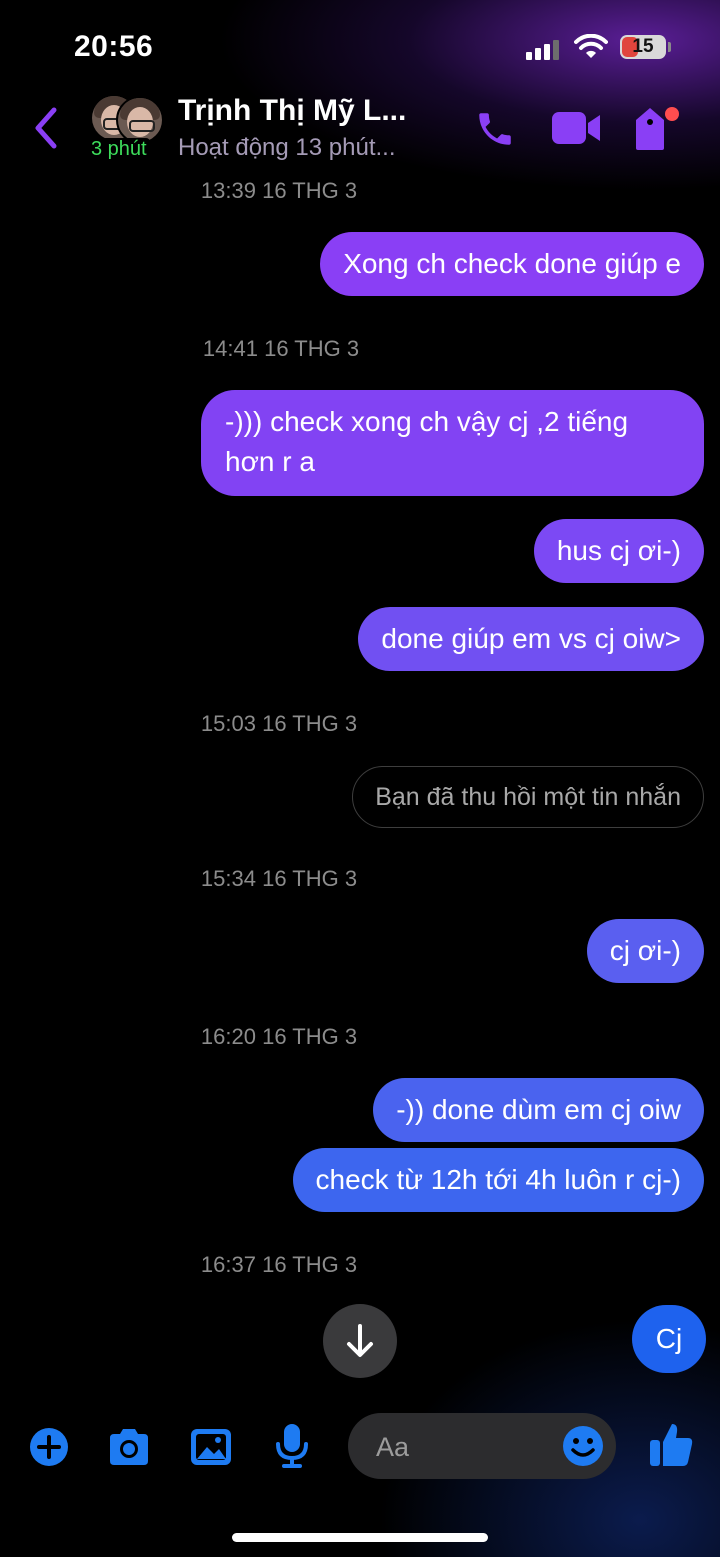 The height and width of the screenshot is (1557, 720). I want to click on sent-message-bubble: Xong ch check done giúp e, so click(512, 264).